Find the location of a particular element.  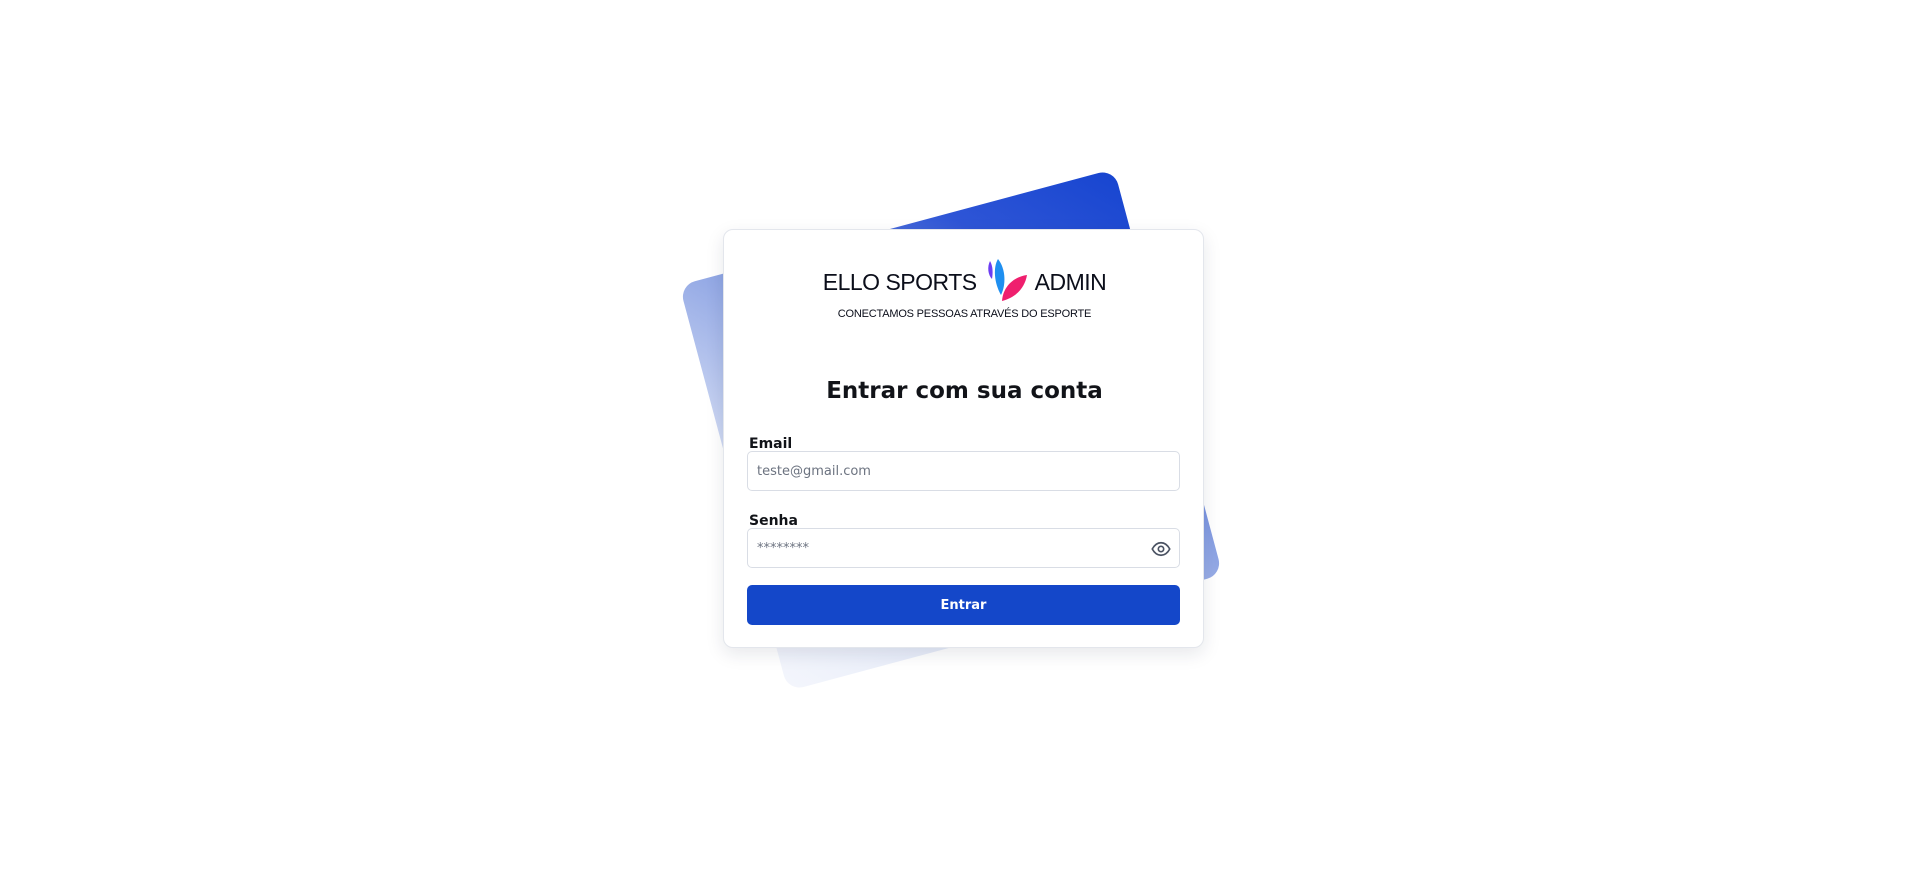

email-label: Email is located at coordinates (771, 444).